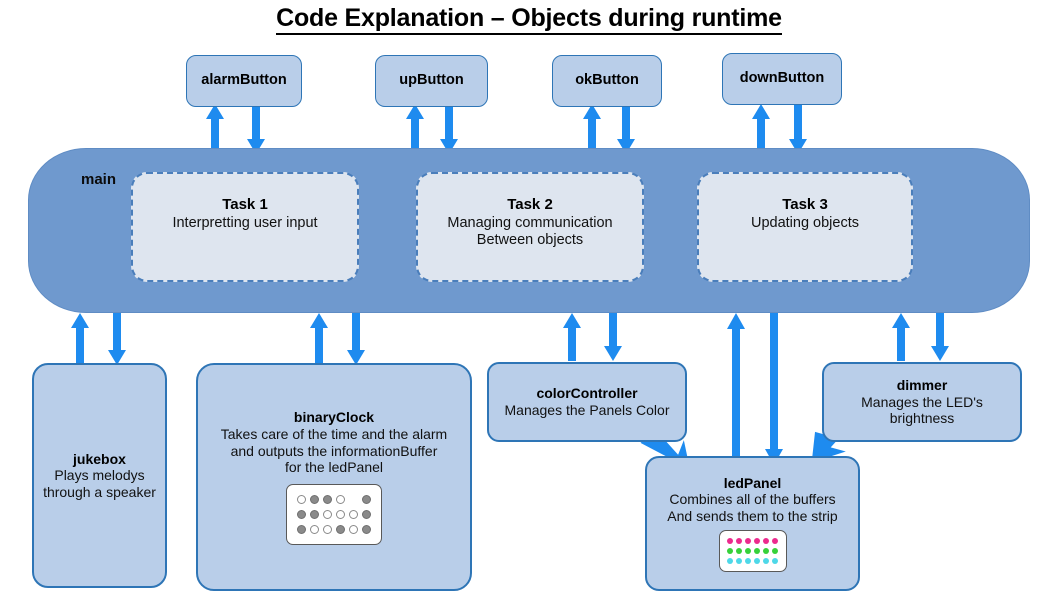 This screenshot has width=1058, height=595. Describe the element at coordinates (613, 337) in the screenshot. I see `arrow-main-to-colorcontroller` at that location.